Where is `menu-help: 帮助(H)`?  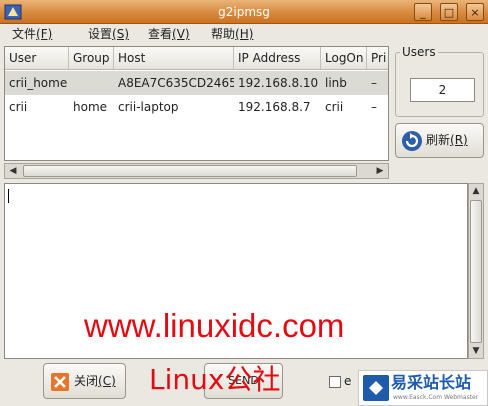 menu-help: 帮助(H) is located at coordinates (232, 34).